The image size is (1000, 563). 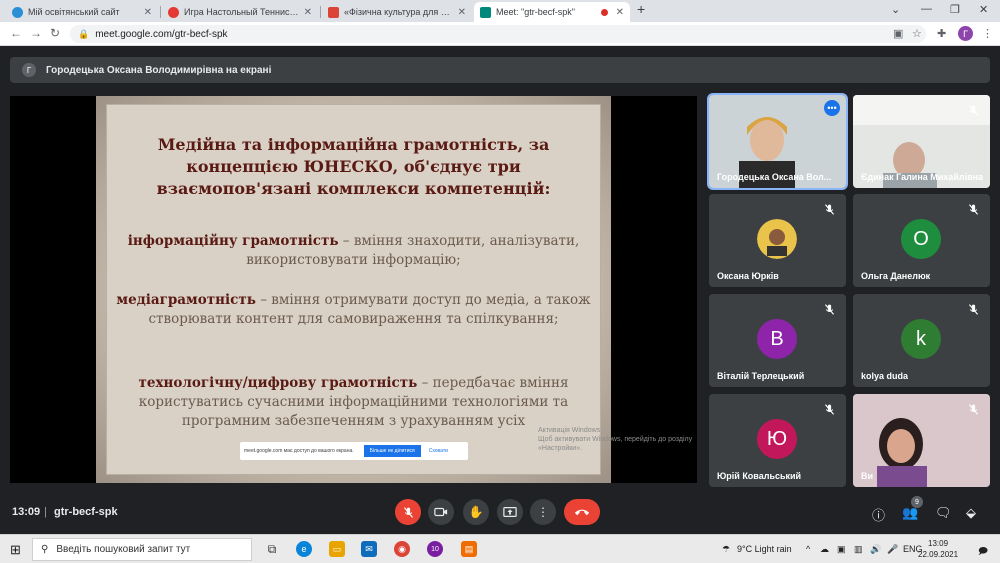 I want to click on lock-icon: 🔒, so click(x=84, y=33).